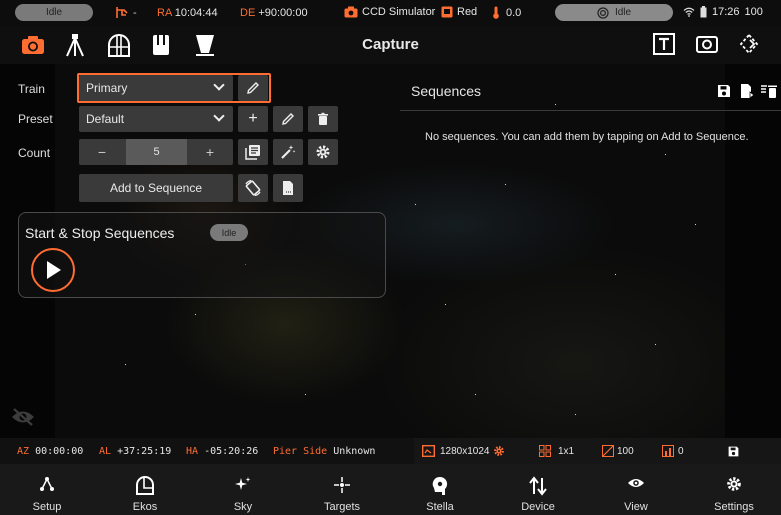 This screenshot has height=515, width=781. I want to click on text-overlay-icon, so click(665, 45).